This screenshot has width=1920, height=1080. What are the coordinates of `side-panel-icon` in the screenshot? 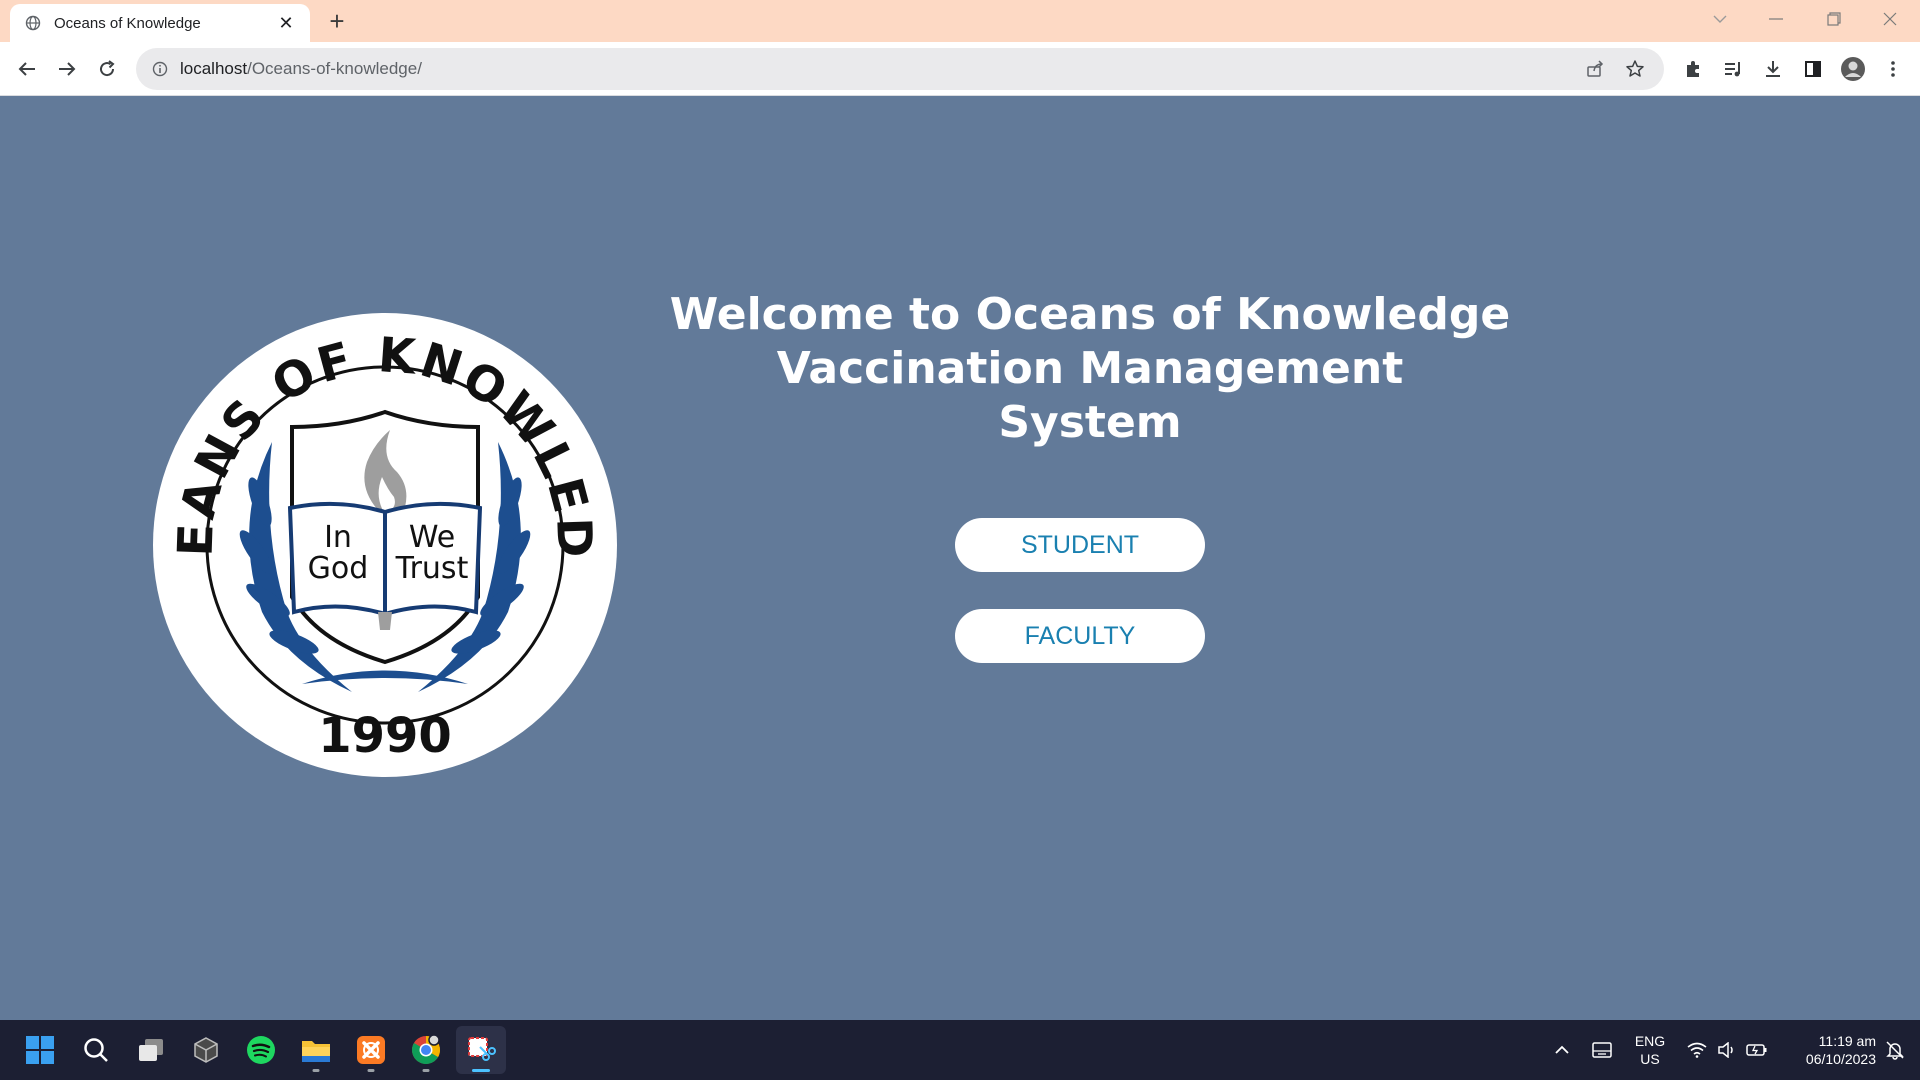 It's located at (1813, 69).